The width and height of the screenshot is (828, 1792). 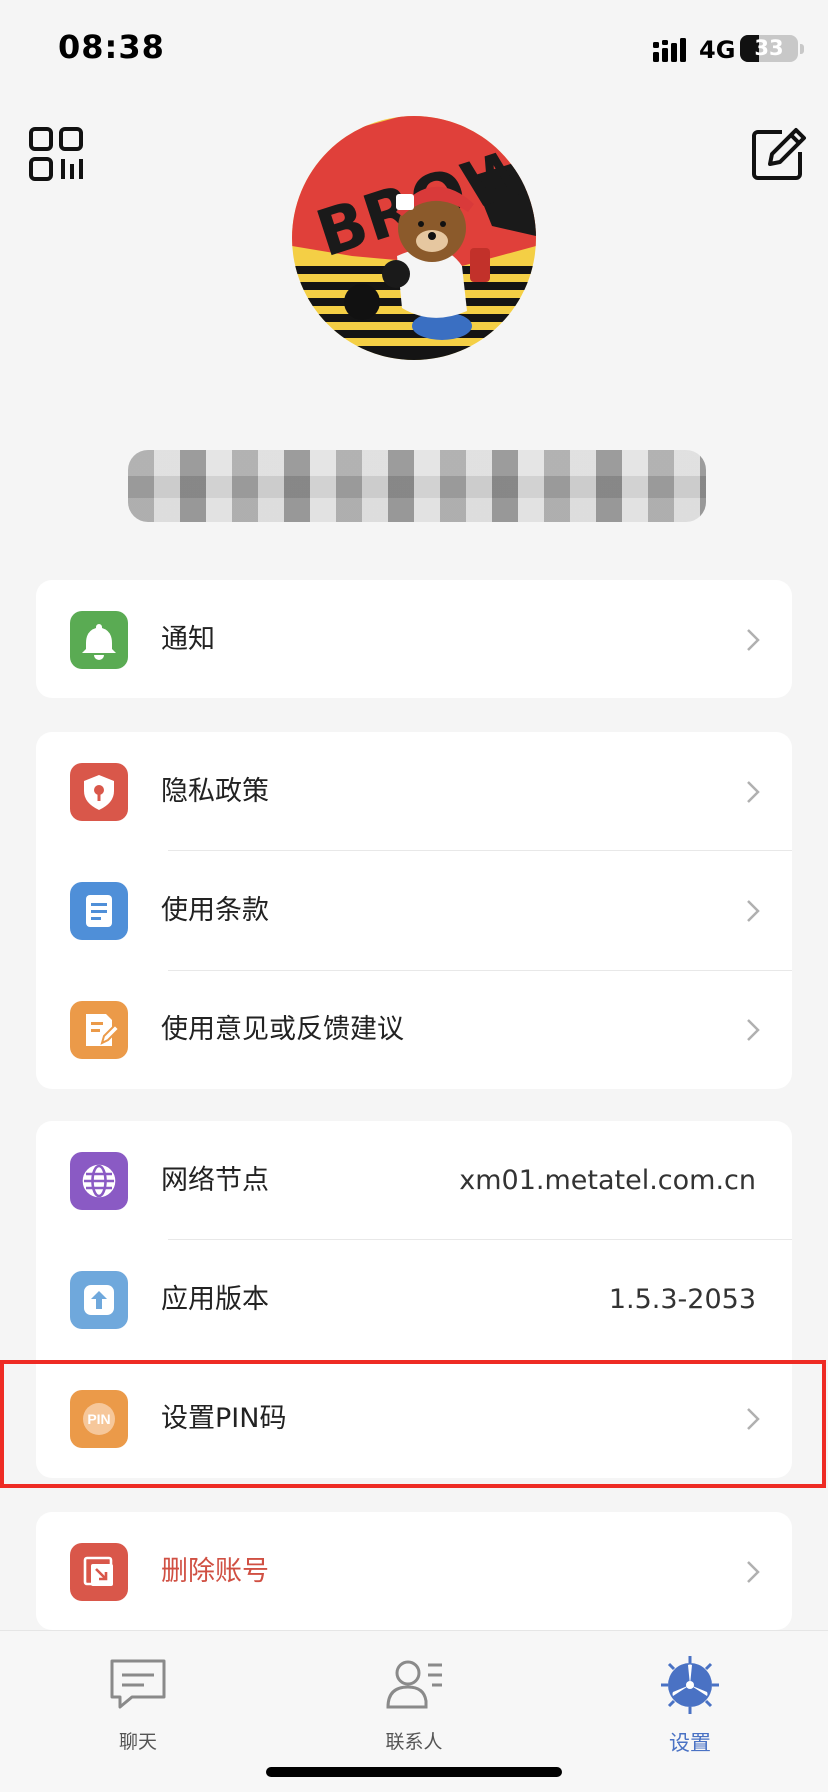 What do you see at coordinates (414, 1684) in the screenshot?
I see `contacts-icon` at bounding box center [414, 1684].